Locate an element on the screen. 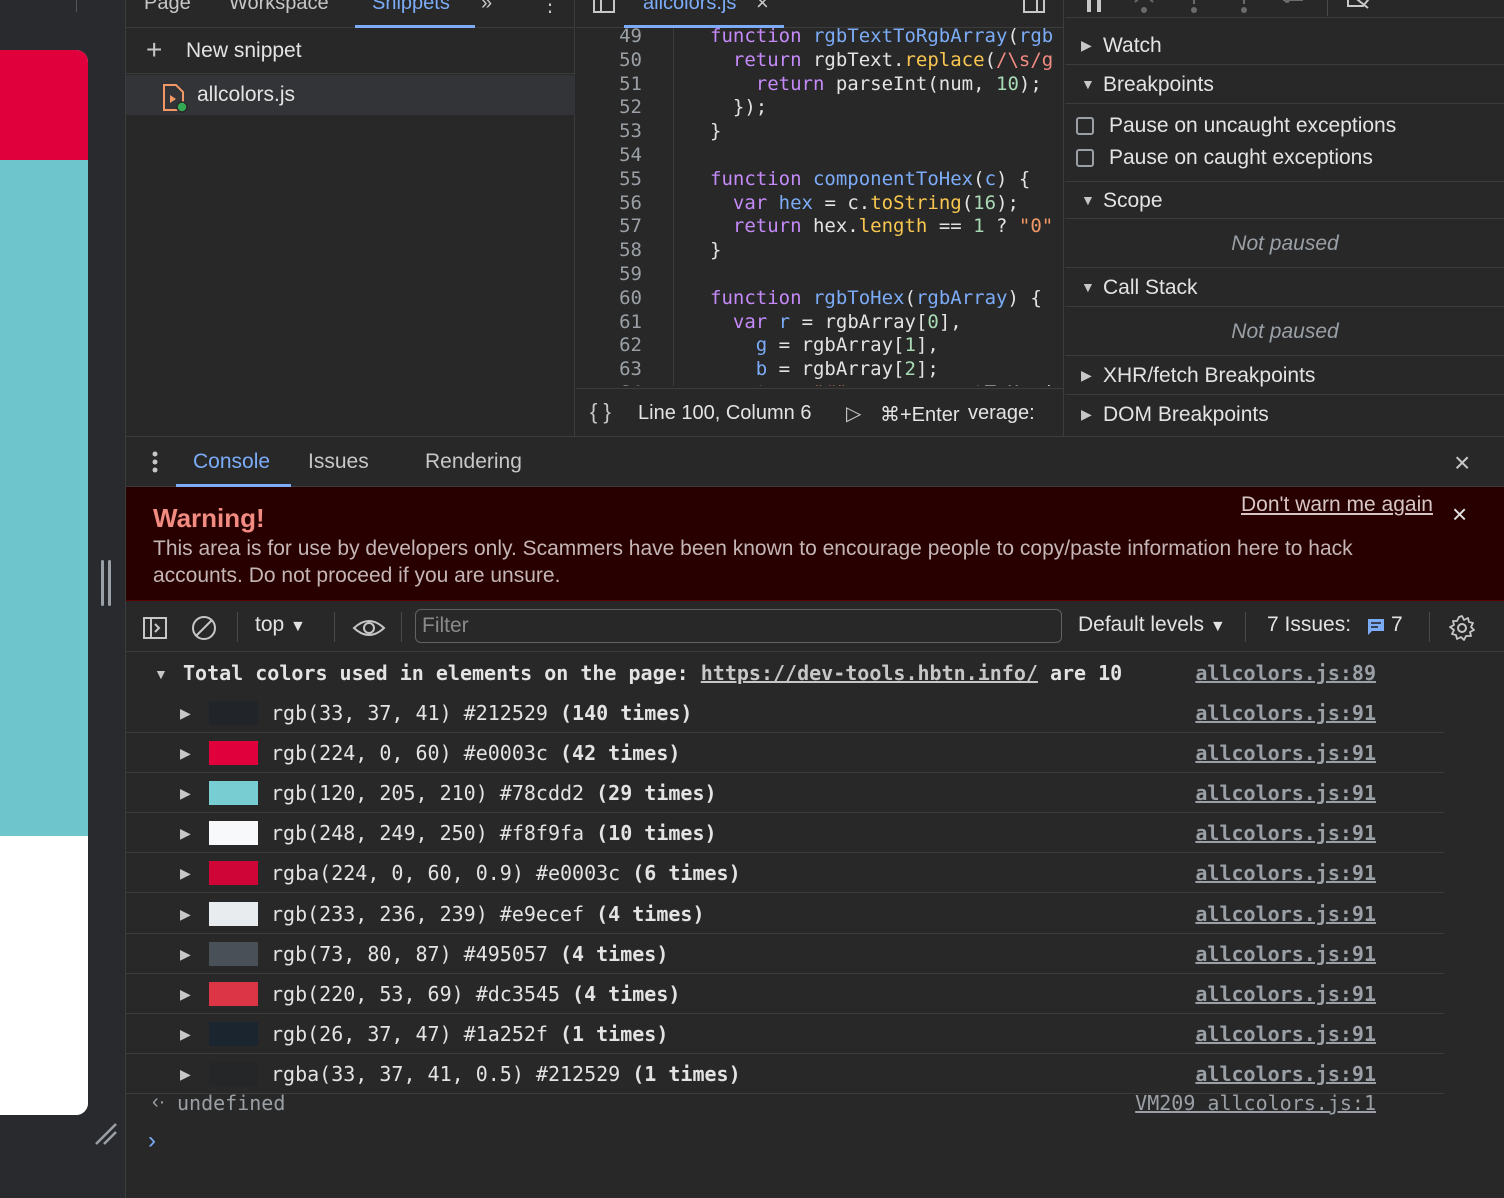  code-line: 49 function rgbTextToRgbArray(rgb is located at coordinates (819, 38).